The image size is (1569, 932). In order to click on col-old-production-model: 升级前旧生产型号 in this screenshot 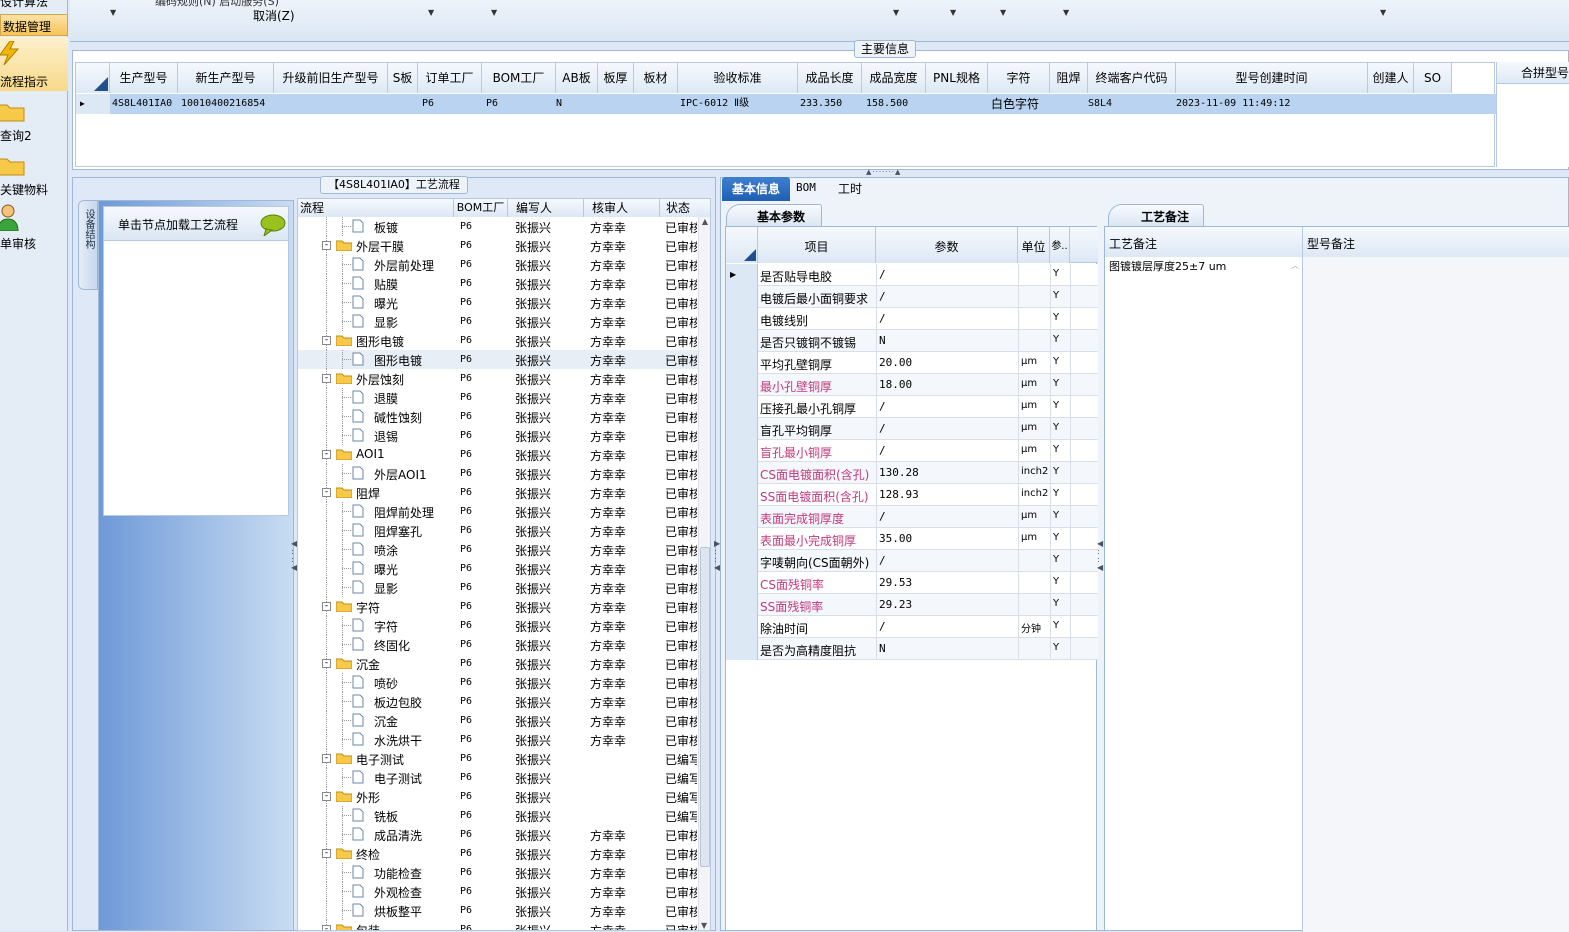, I will do `click(331, 78)`.